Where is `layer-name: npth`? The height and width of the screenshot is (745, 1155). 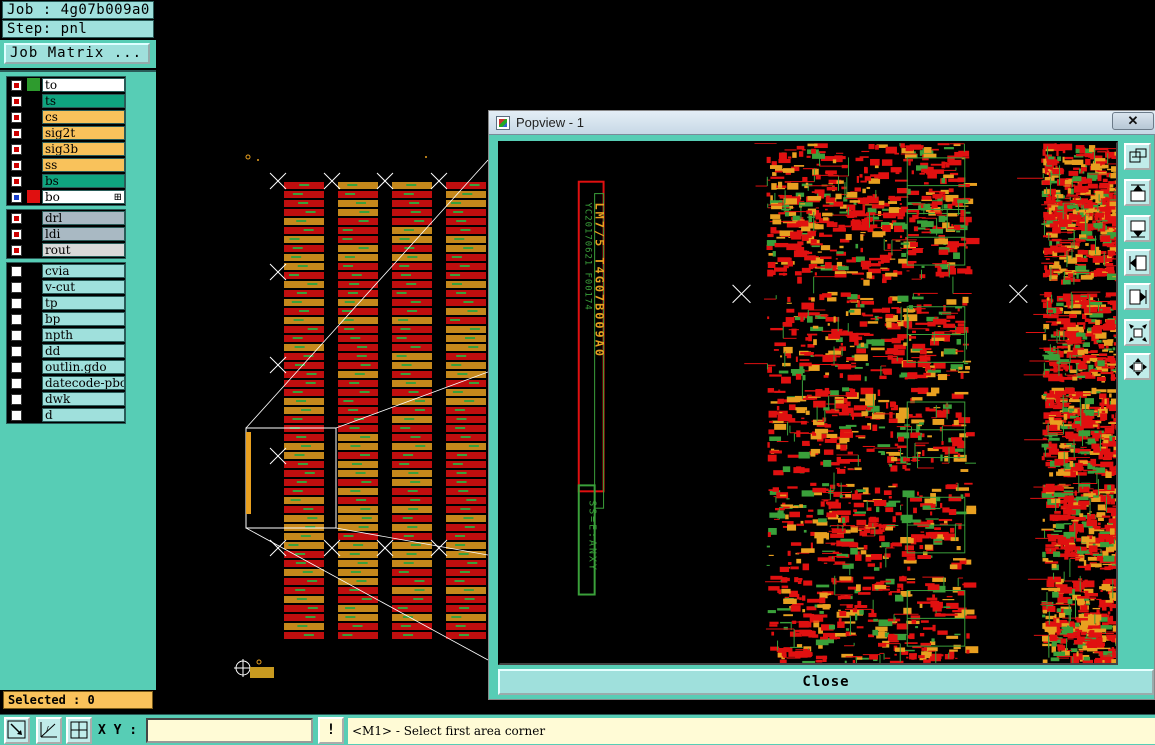
layer-name: npth is located at coordinates (83, 335).